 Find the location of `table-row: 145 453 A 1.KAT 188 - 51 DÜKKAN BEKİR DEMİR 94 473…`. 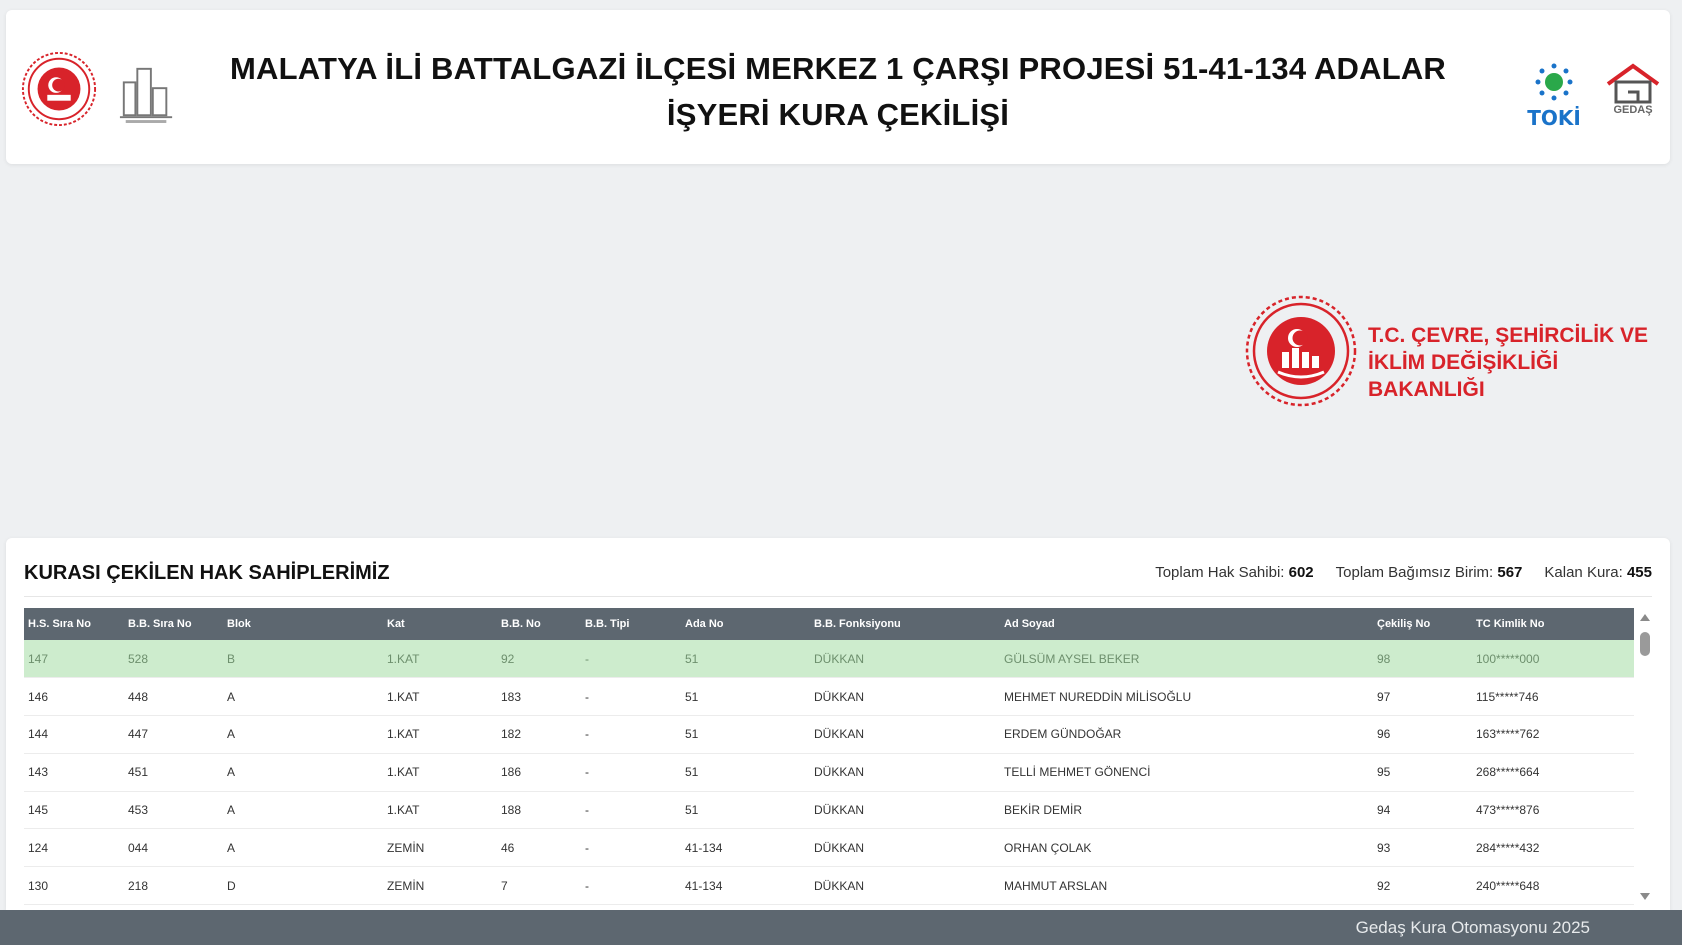

table-row: 145 453 A 1.KAT 188 - 51 DÜKKAN BEKİR DEMİR 94 473… is located at coordinates (829, 810).